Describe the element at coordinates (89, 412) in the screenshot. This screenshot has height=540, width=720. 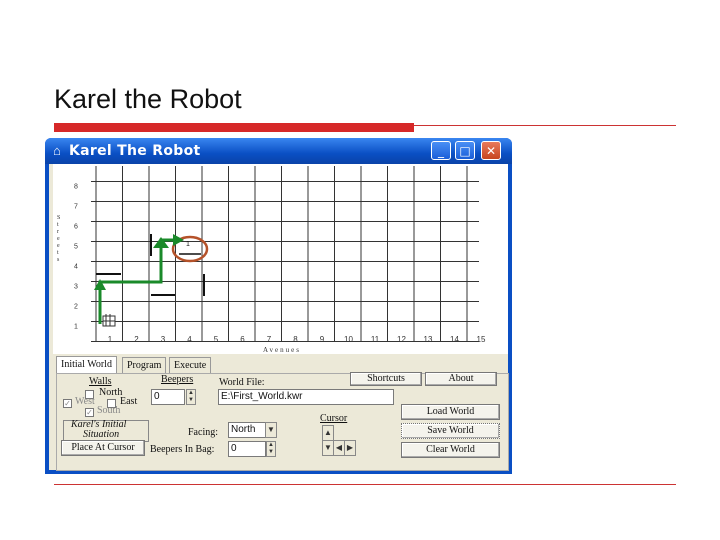
I see `south-checkbox: ✓` at that location.